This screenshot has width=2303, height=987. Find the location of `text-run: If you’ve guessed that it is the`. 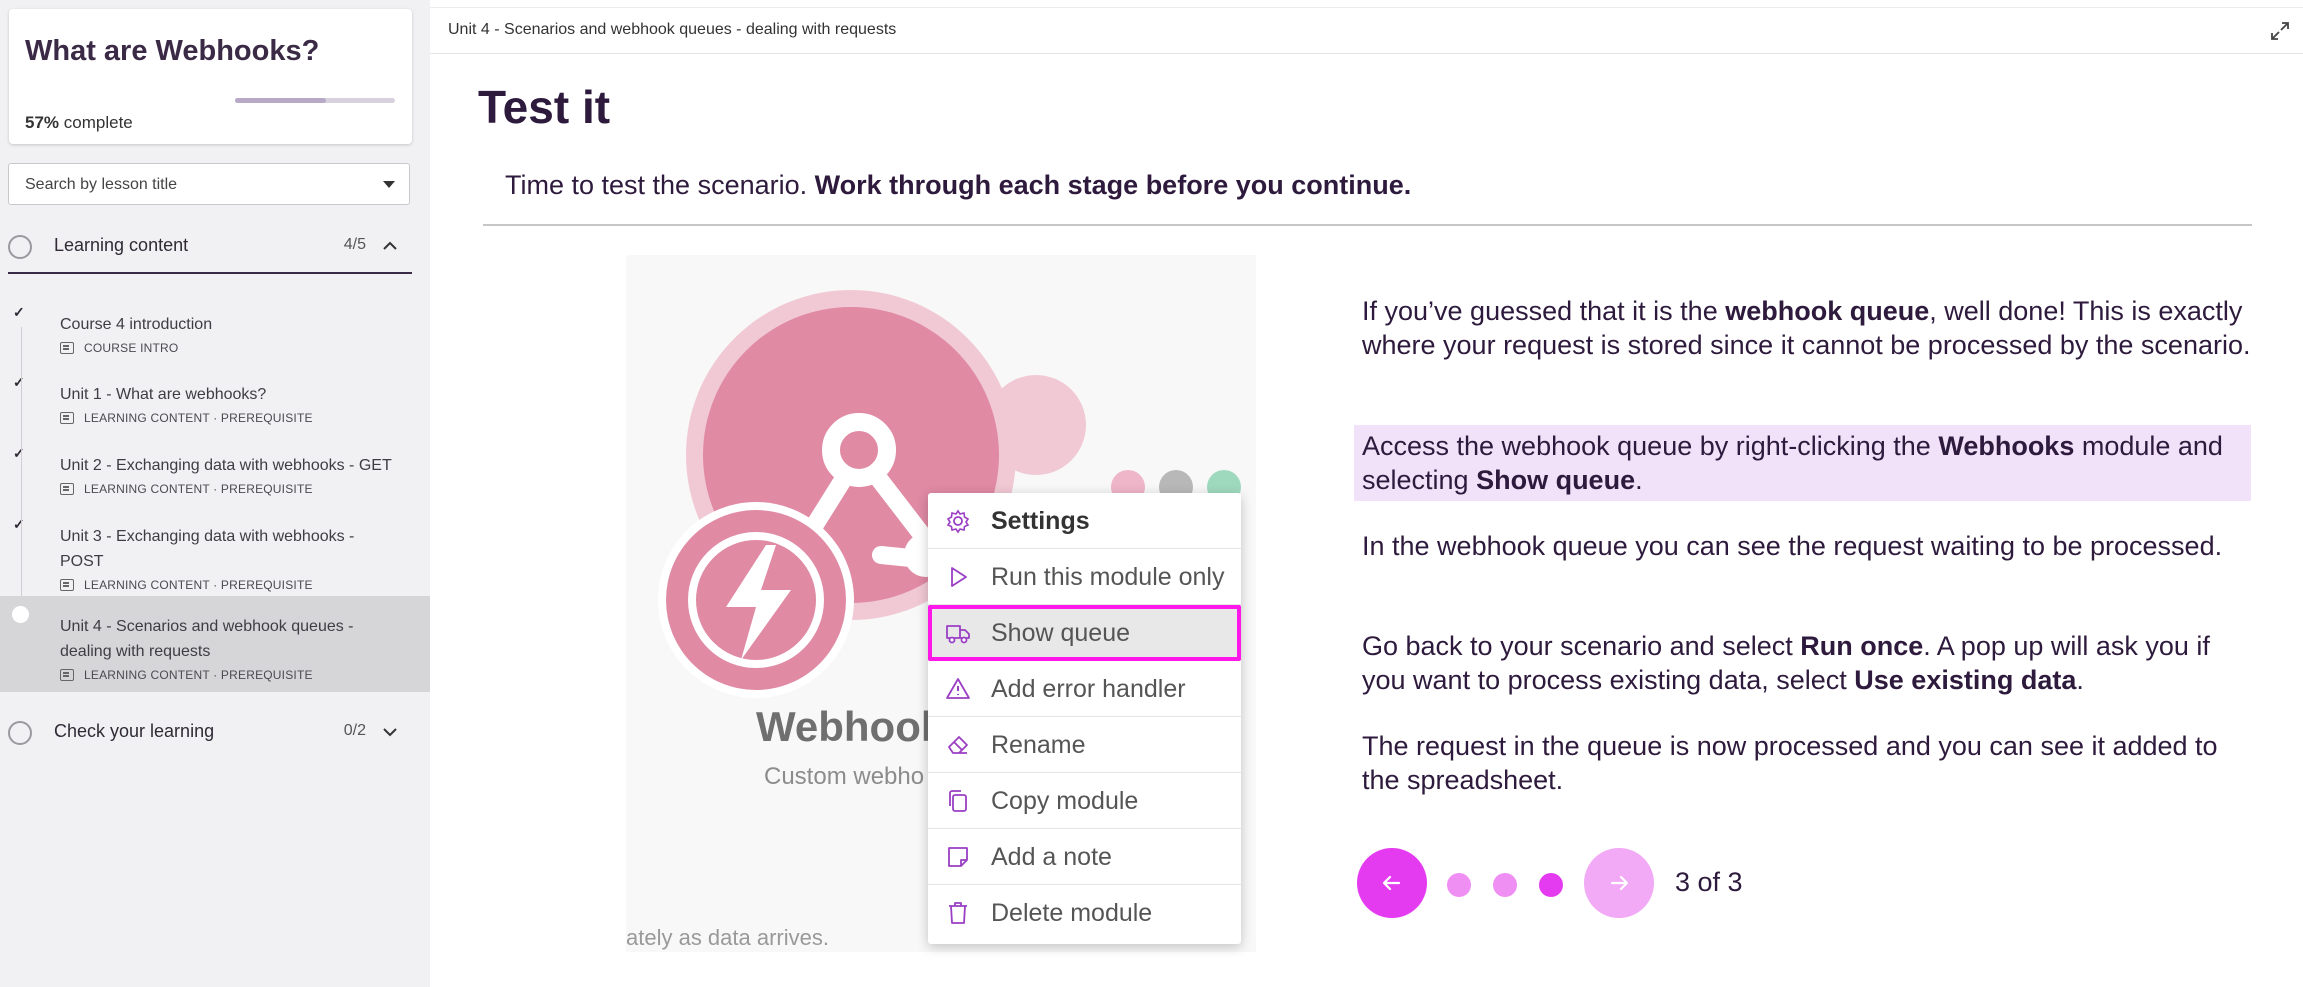

text-run: If you’ve guessed that it is the is located at coordinates (1544, 311).